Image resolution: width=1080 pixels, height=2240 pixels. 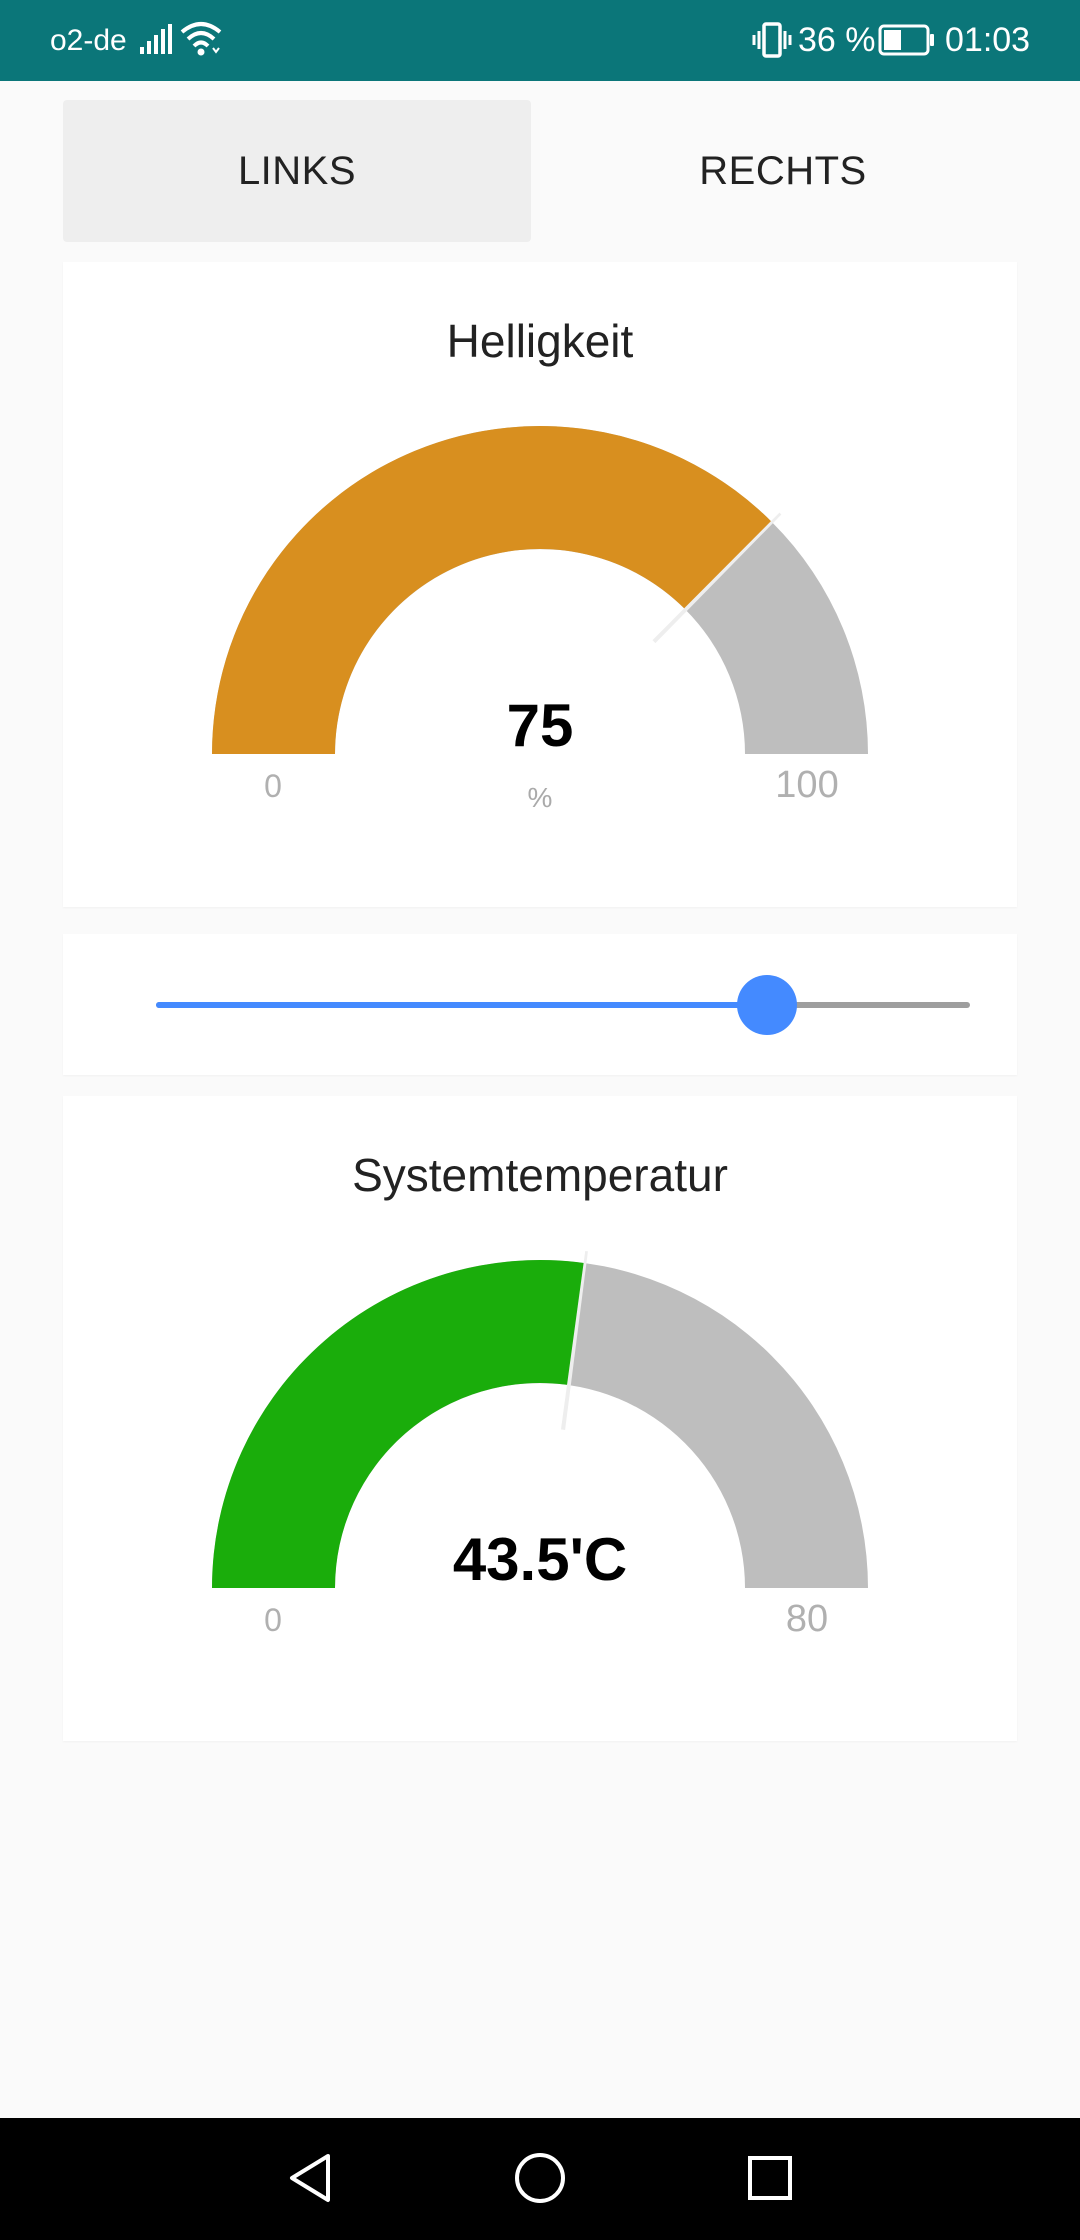 What do you see at coordinates (201, 41) in the screenshot?
I see `wifi-icon` at bounding box center [201, 41].